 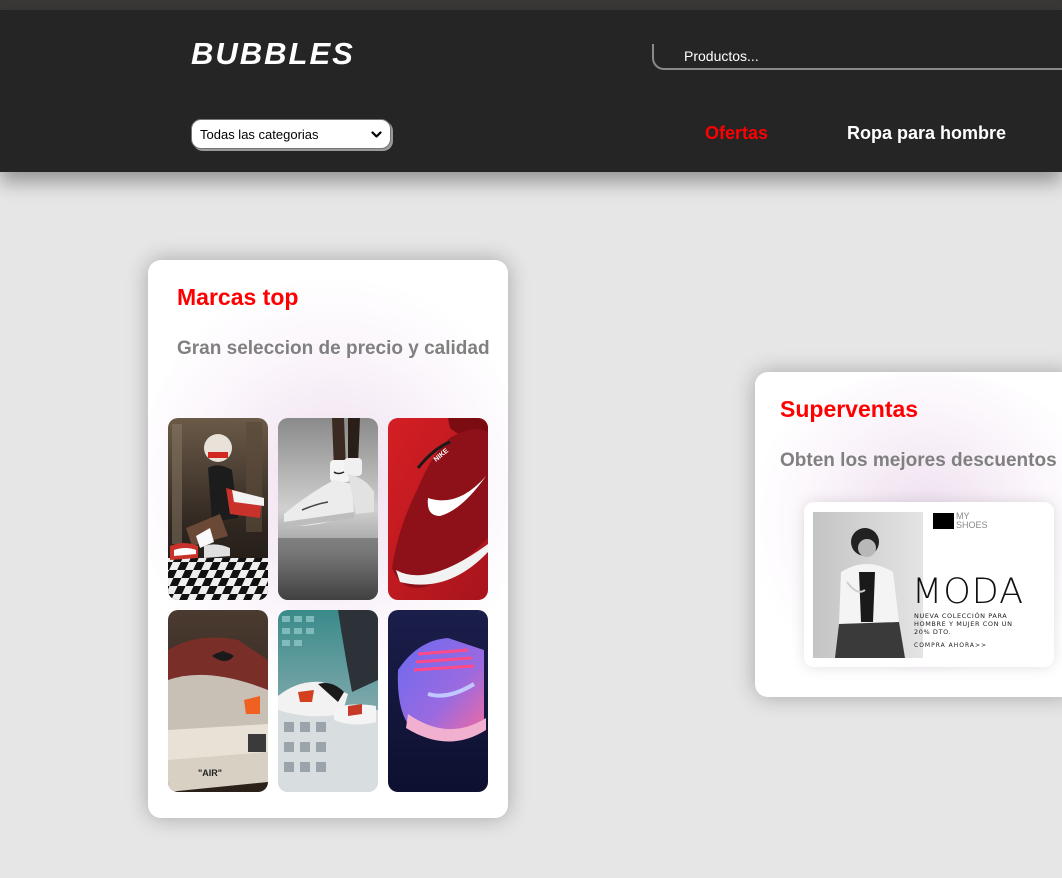 I want to click on sneaker-photo-red-runner: NIKE, so click(x=438, y=509).